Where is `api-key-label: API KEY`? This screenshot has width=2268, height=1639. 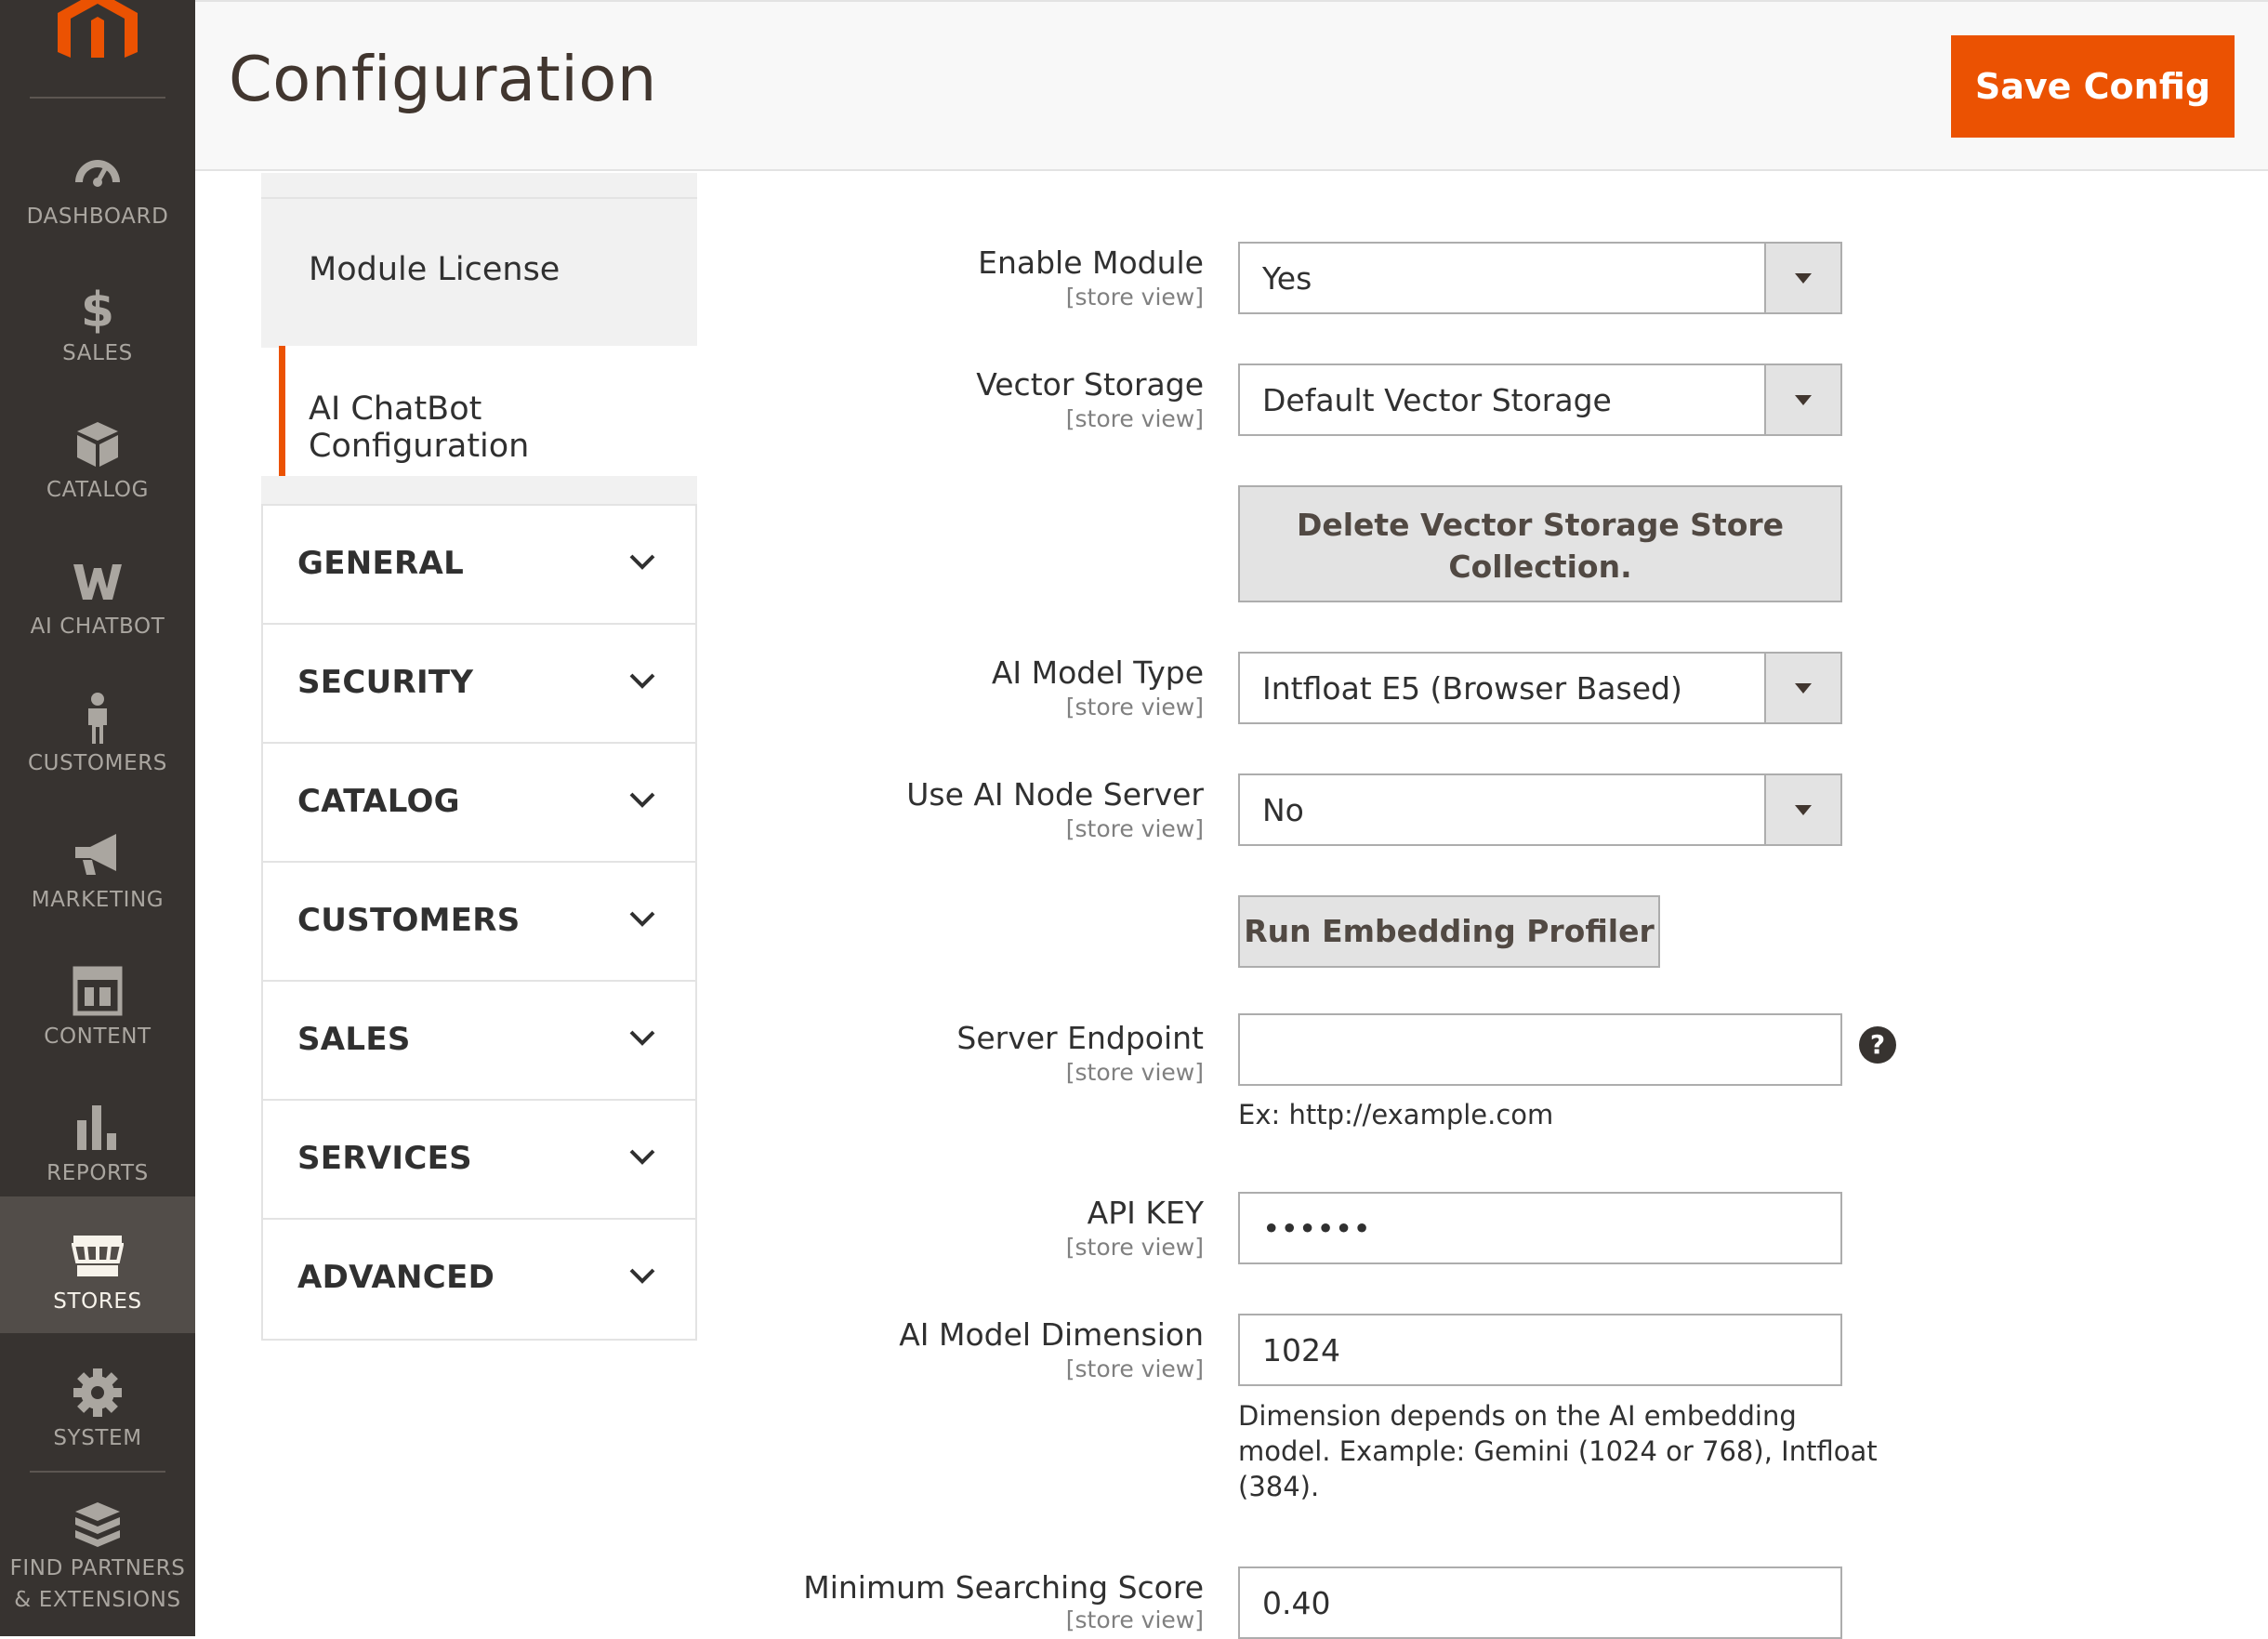 api-key-label: API KEY is located at coordinates (1145, 1213).